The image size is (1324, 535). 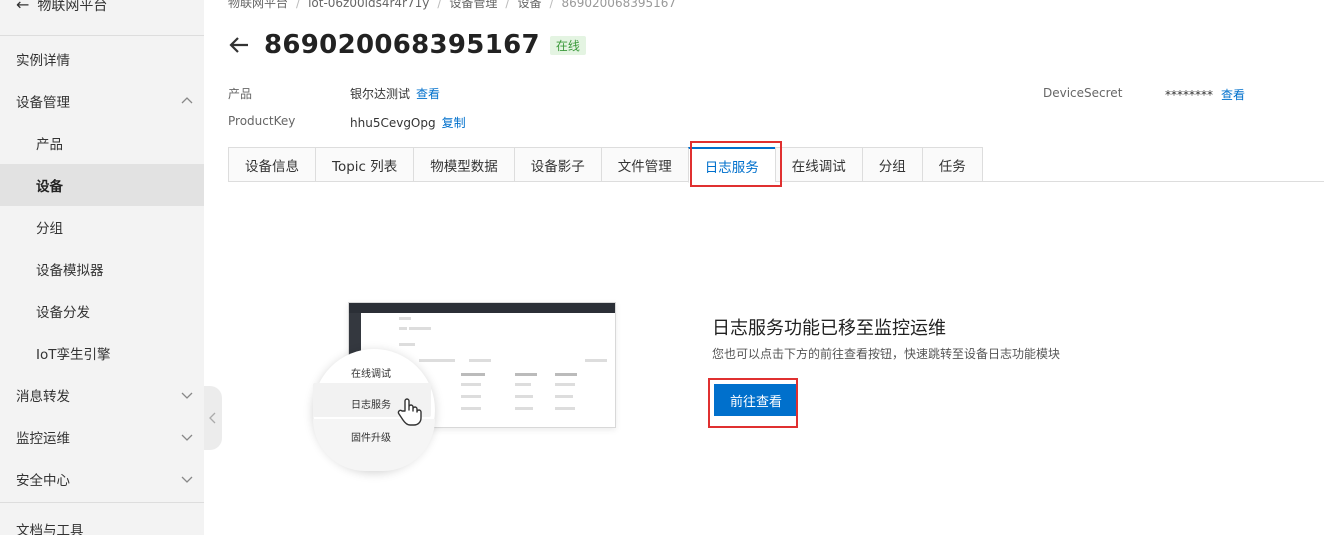 What do you see at coordinates (1083, 93) in the screenshot?
I see `devicesecret-label: DeviceSecret` at bounding box center [1083, 93].